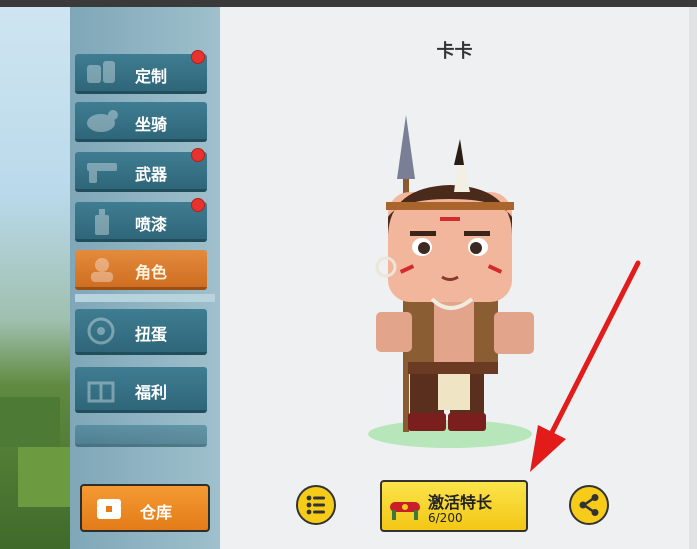 This screenshot has width=697, height=549. I want to click on warehouse-button: 仓库, so click(145, 508).